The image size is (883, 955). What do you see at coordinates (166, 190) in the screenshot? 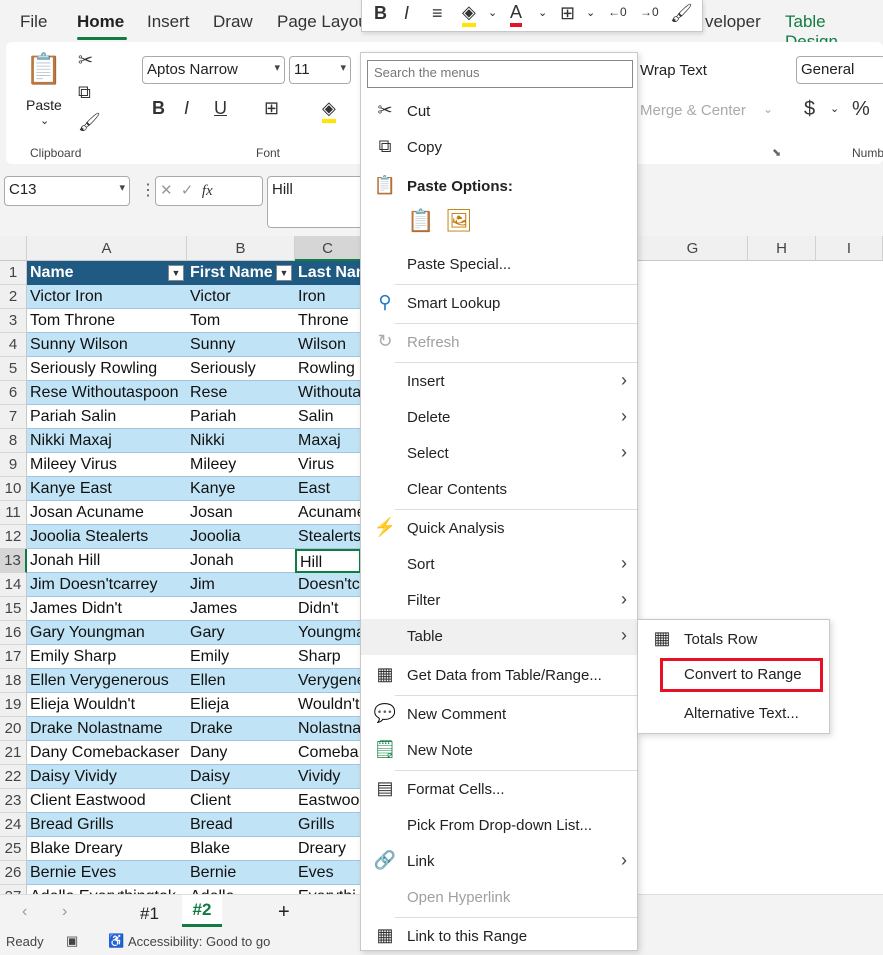
I see `cancel-icon: ✕` at bounding box center [166, 190].